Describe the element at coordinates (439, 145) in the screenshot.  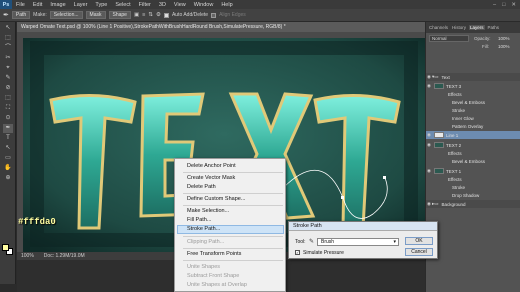
I see `layer-thumbnail` at that location.